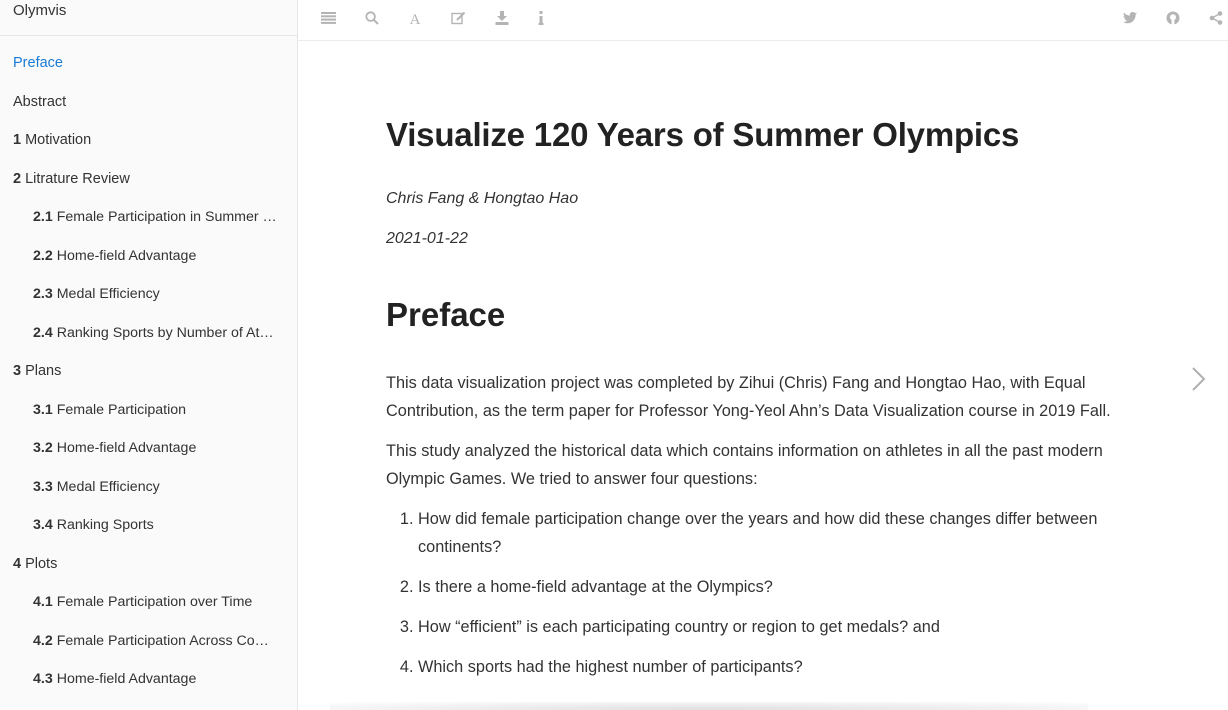 Image resolution: width=1228 pixels, height=710 pixels. What do you see at coordinates (43, 409) in the screenshot?
I see `sidebar-item-number: 3.1` at bounding box center [43, 409].